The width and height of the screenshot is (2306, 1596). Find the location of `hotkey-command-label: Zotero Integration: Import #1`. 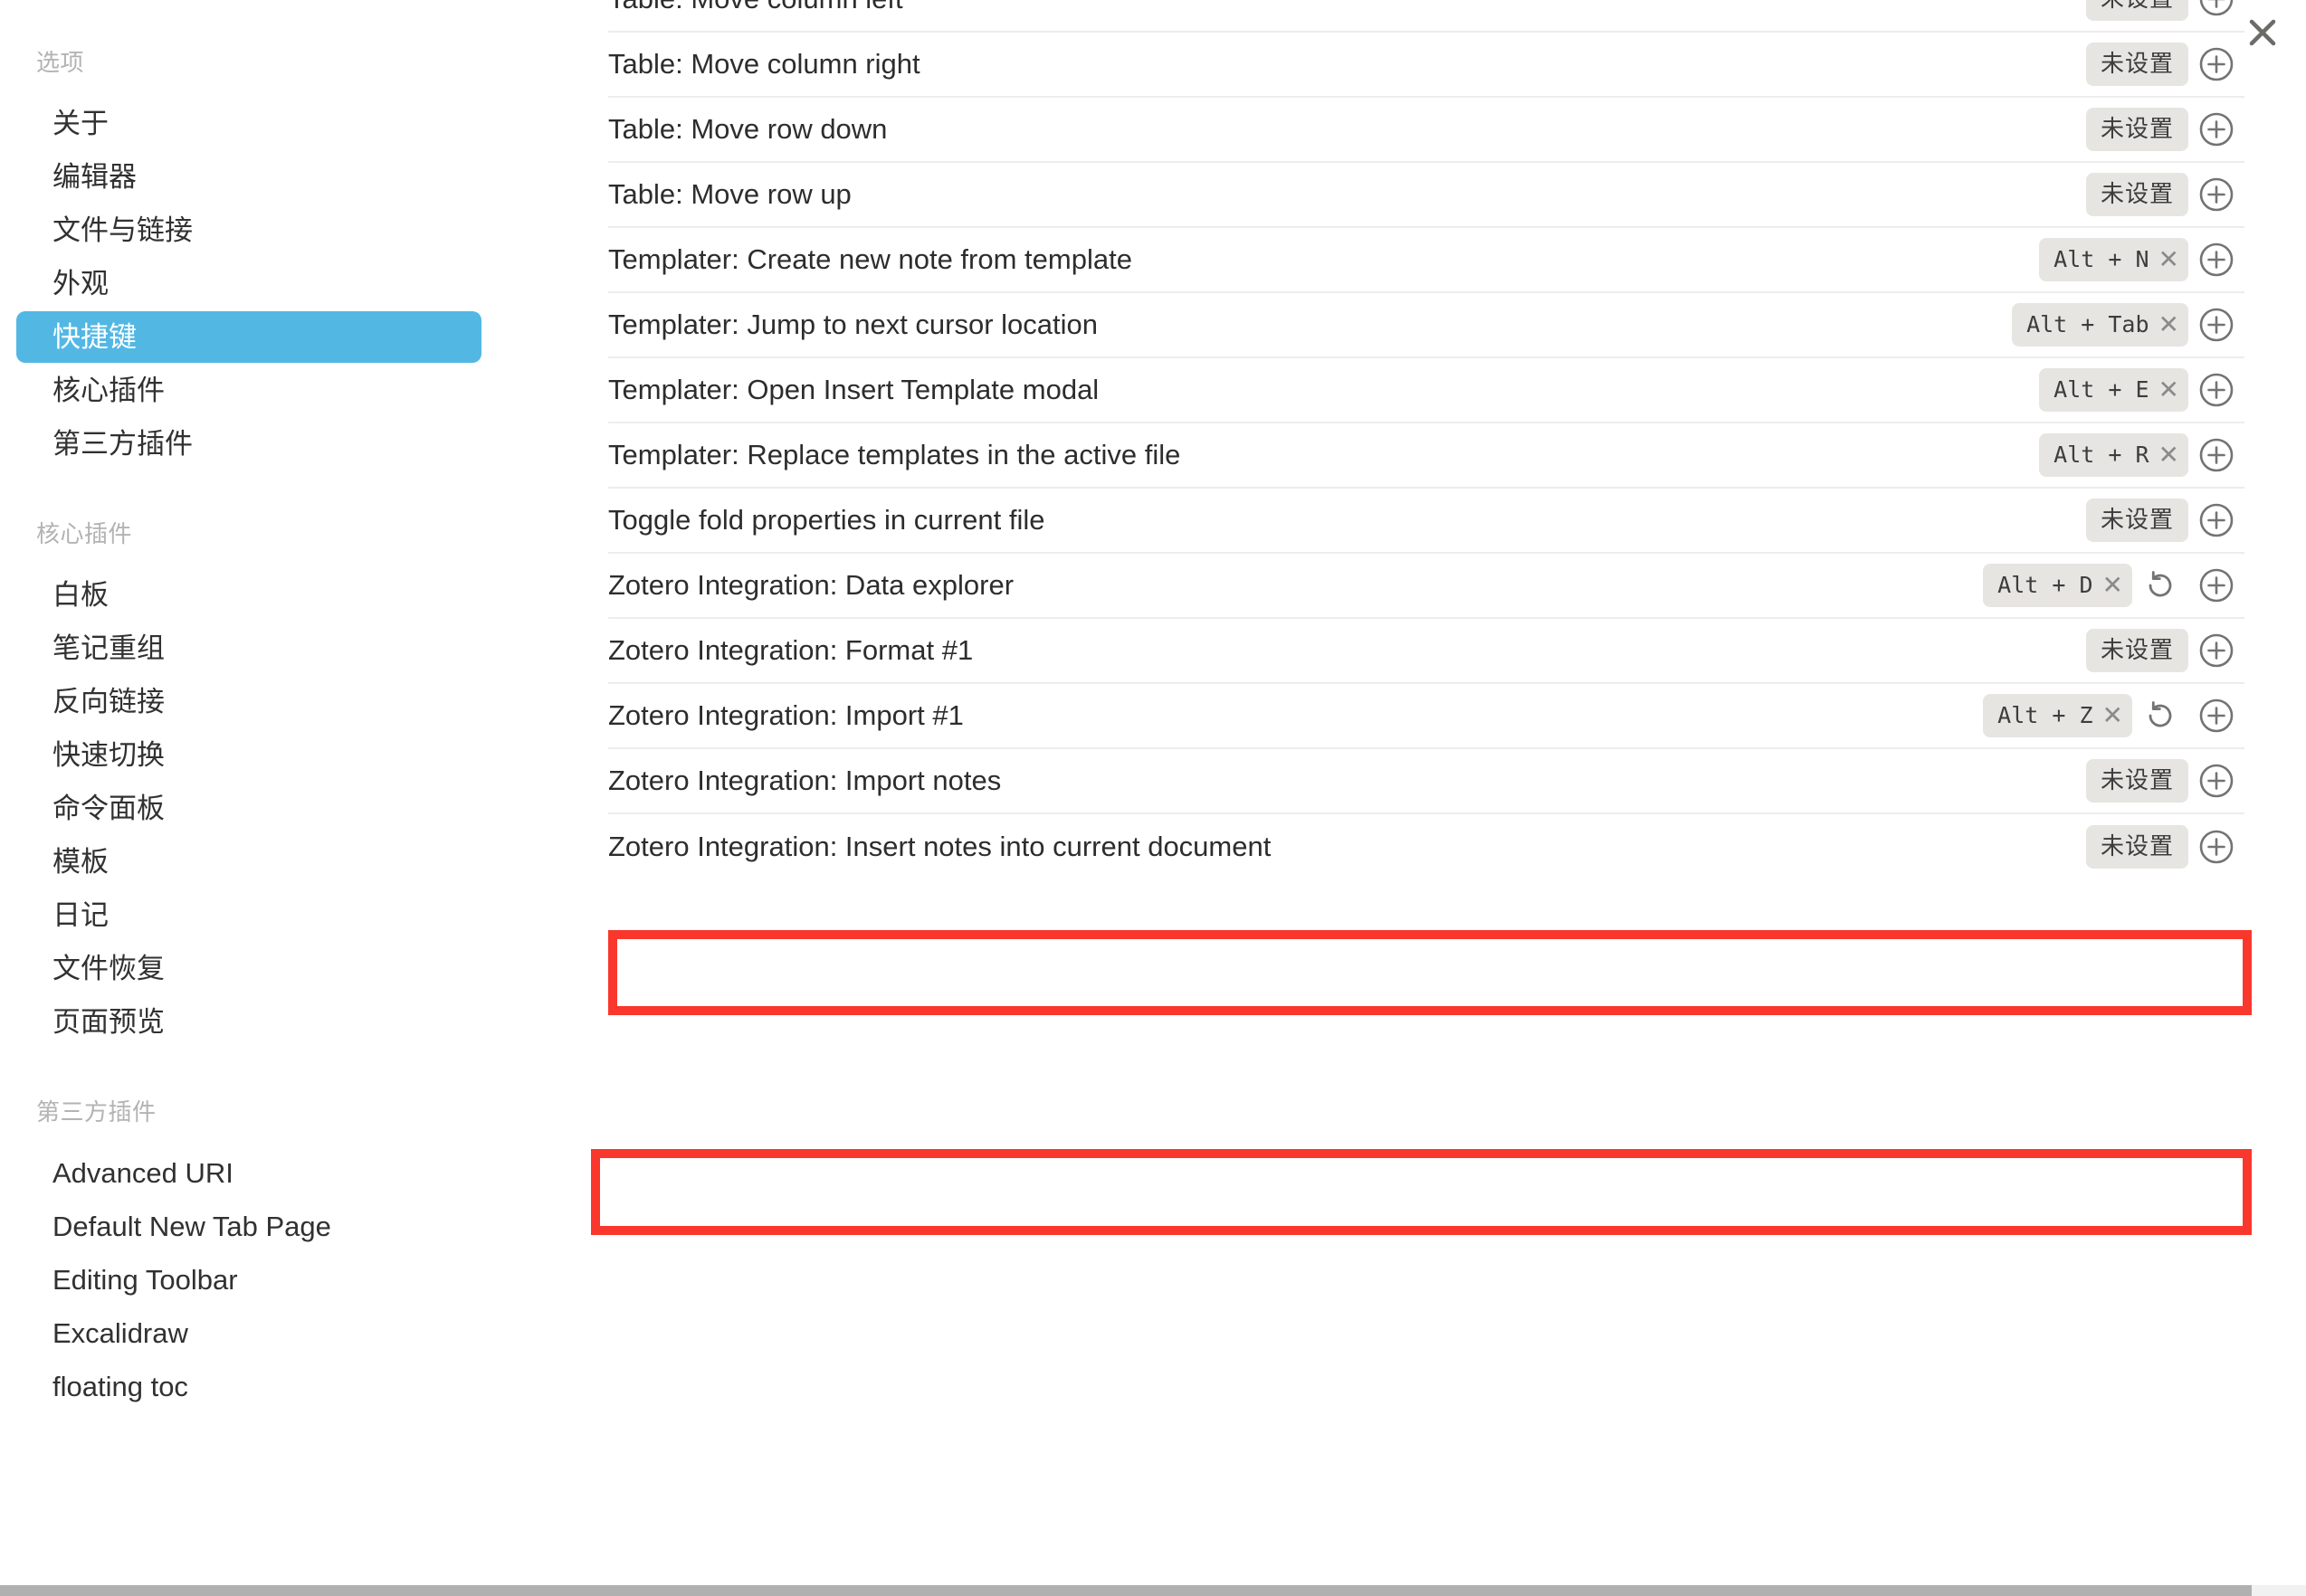

hotkey-command-label: Zotero Integration: Import #1 is located at coordinates (786, 715).